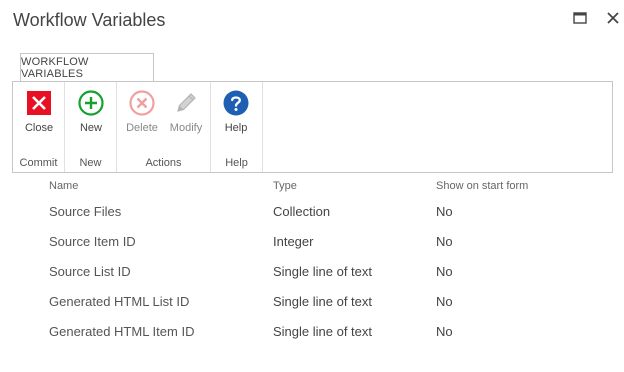  I want to click on table-row: Source Item ID Integer No, so click(312, 244).